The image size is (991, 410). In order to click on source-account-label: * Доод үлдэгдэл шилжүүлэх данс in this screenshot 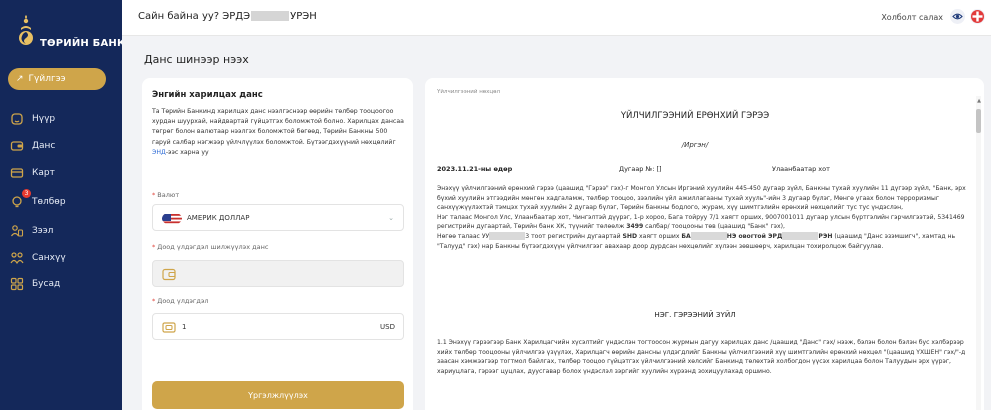, I will do `click(210, 247)`.